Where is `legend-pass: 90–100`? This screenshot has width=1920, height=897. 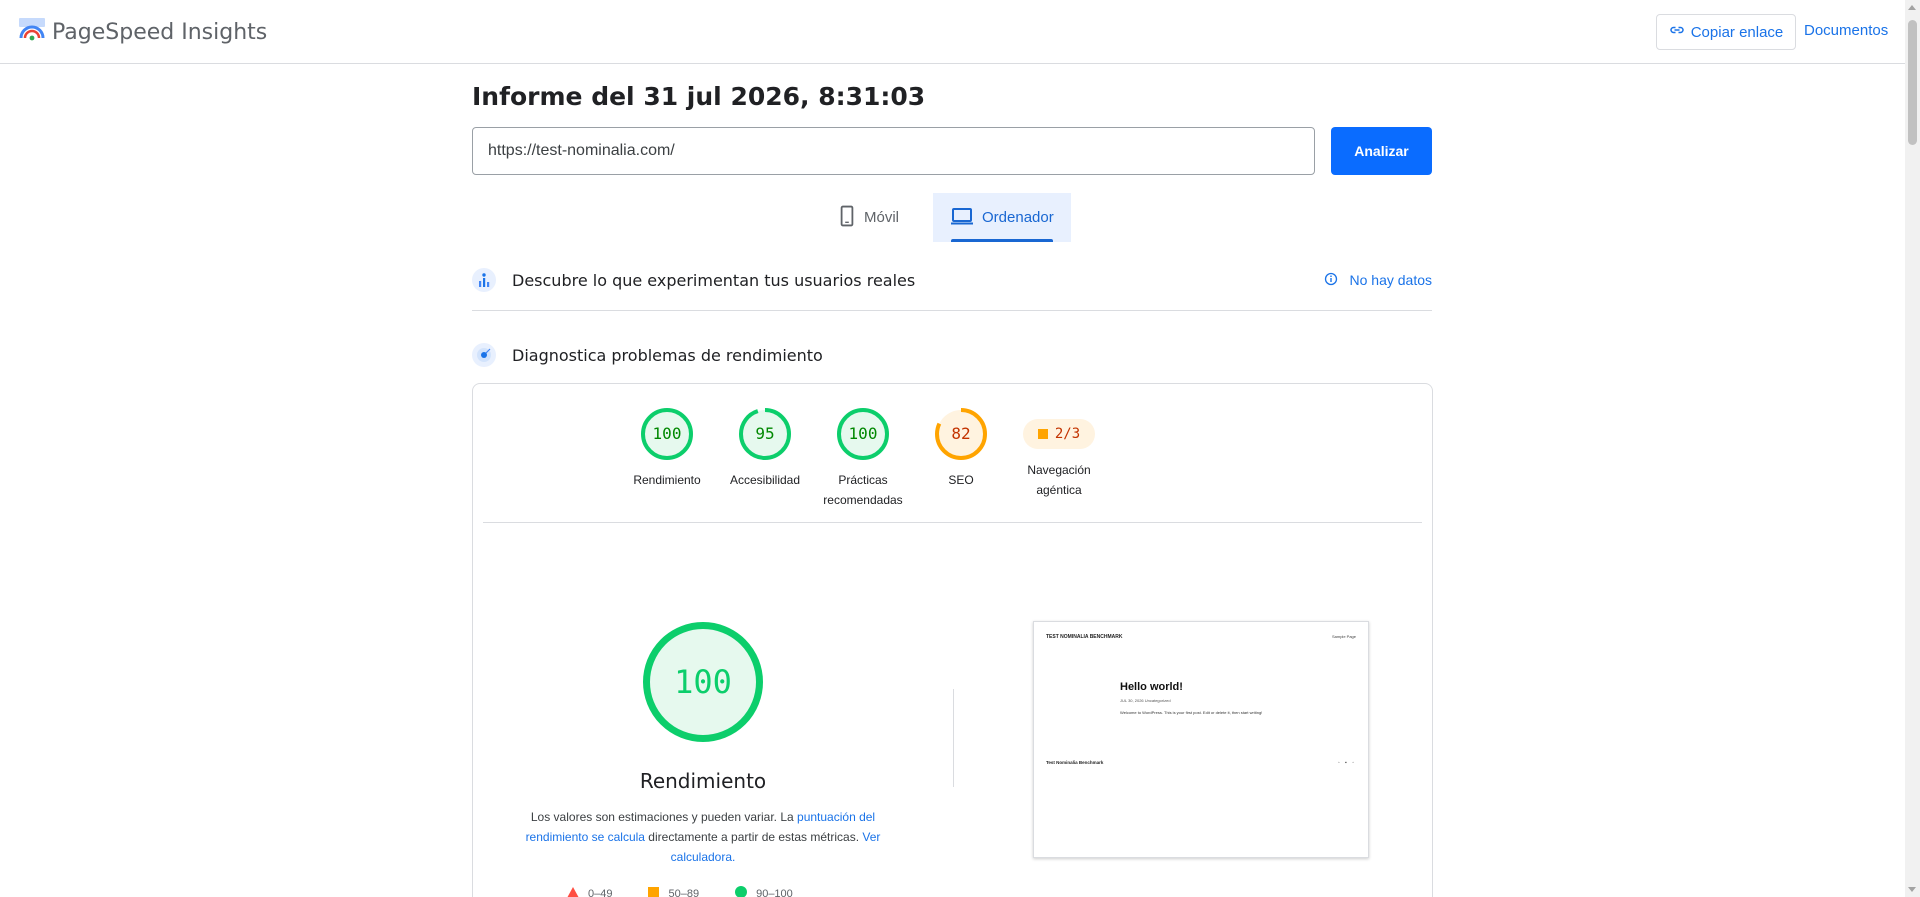
legend-pass: 90–100 is located at coordinates (764, 891).